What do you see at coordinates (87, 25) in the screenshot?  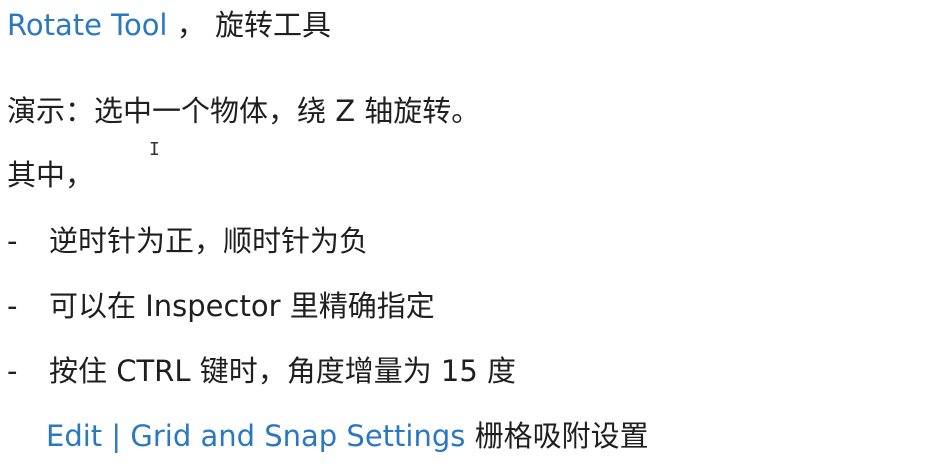 I see `heading-tool-name: Rotate Tool` at bounding box center [87, 25].